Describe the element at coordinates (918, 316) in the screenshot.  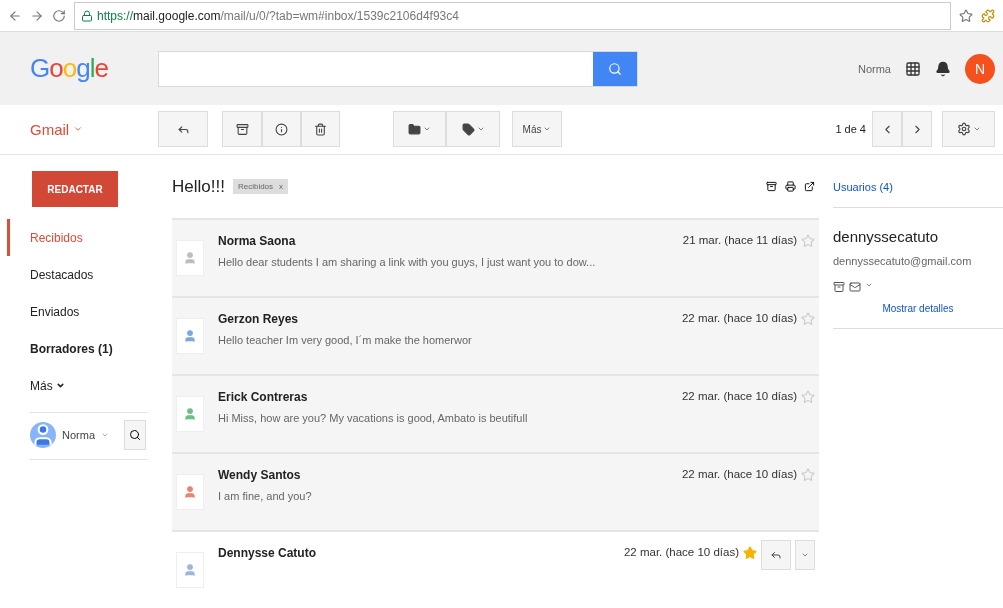
I see `details-link: Mostrar detalles` at that location.